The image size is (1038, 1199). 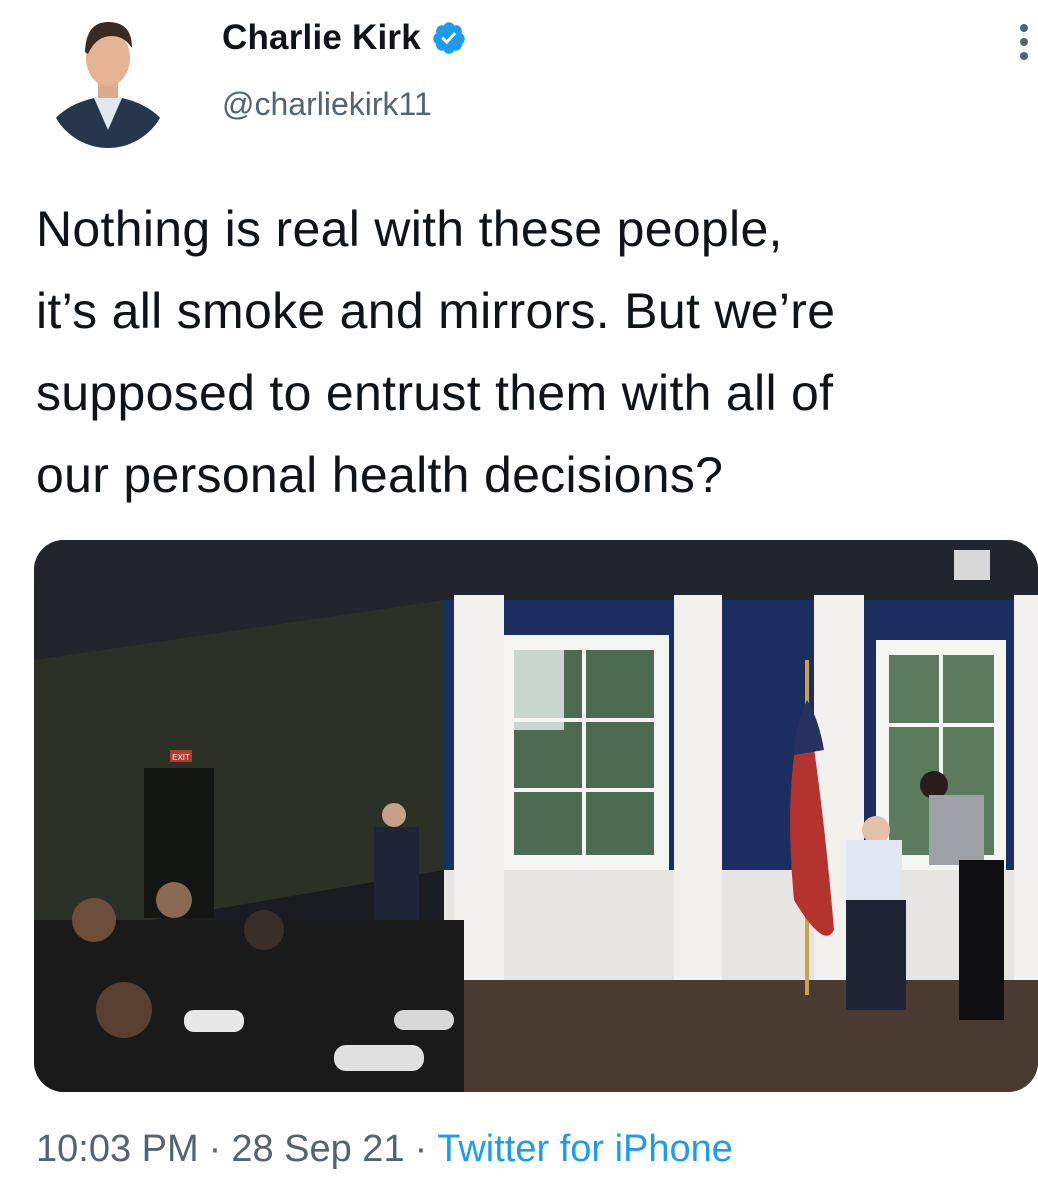 I want to click on tweet-source-link: Twitter for iPhone, so click(x=585, y=1149).